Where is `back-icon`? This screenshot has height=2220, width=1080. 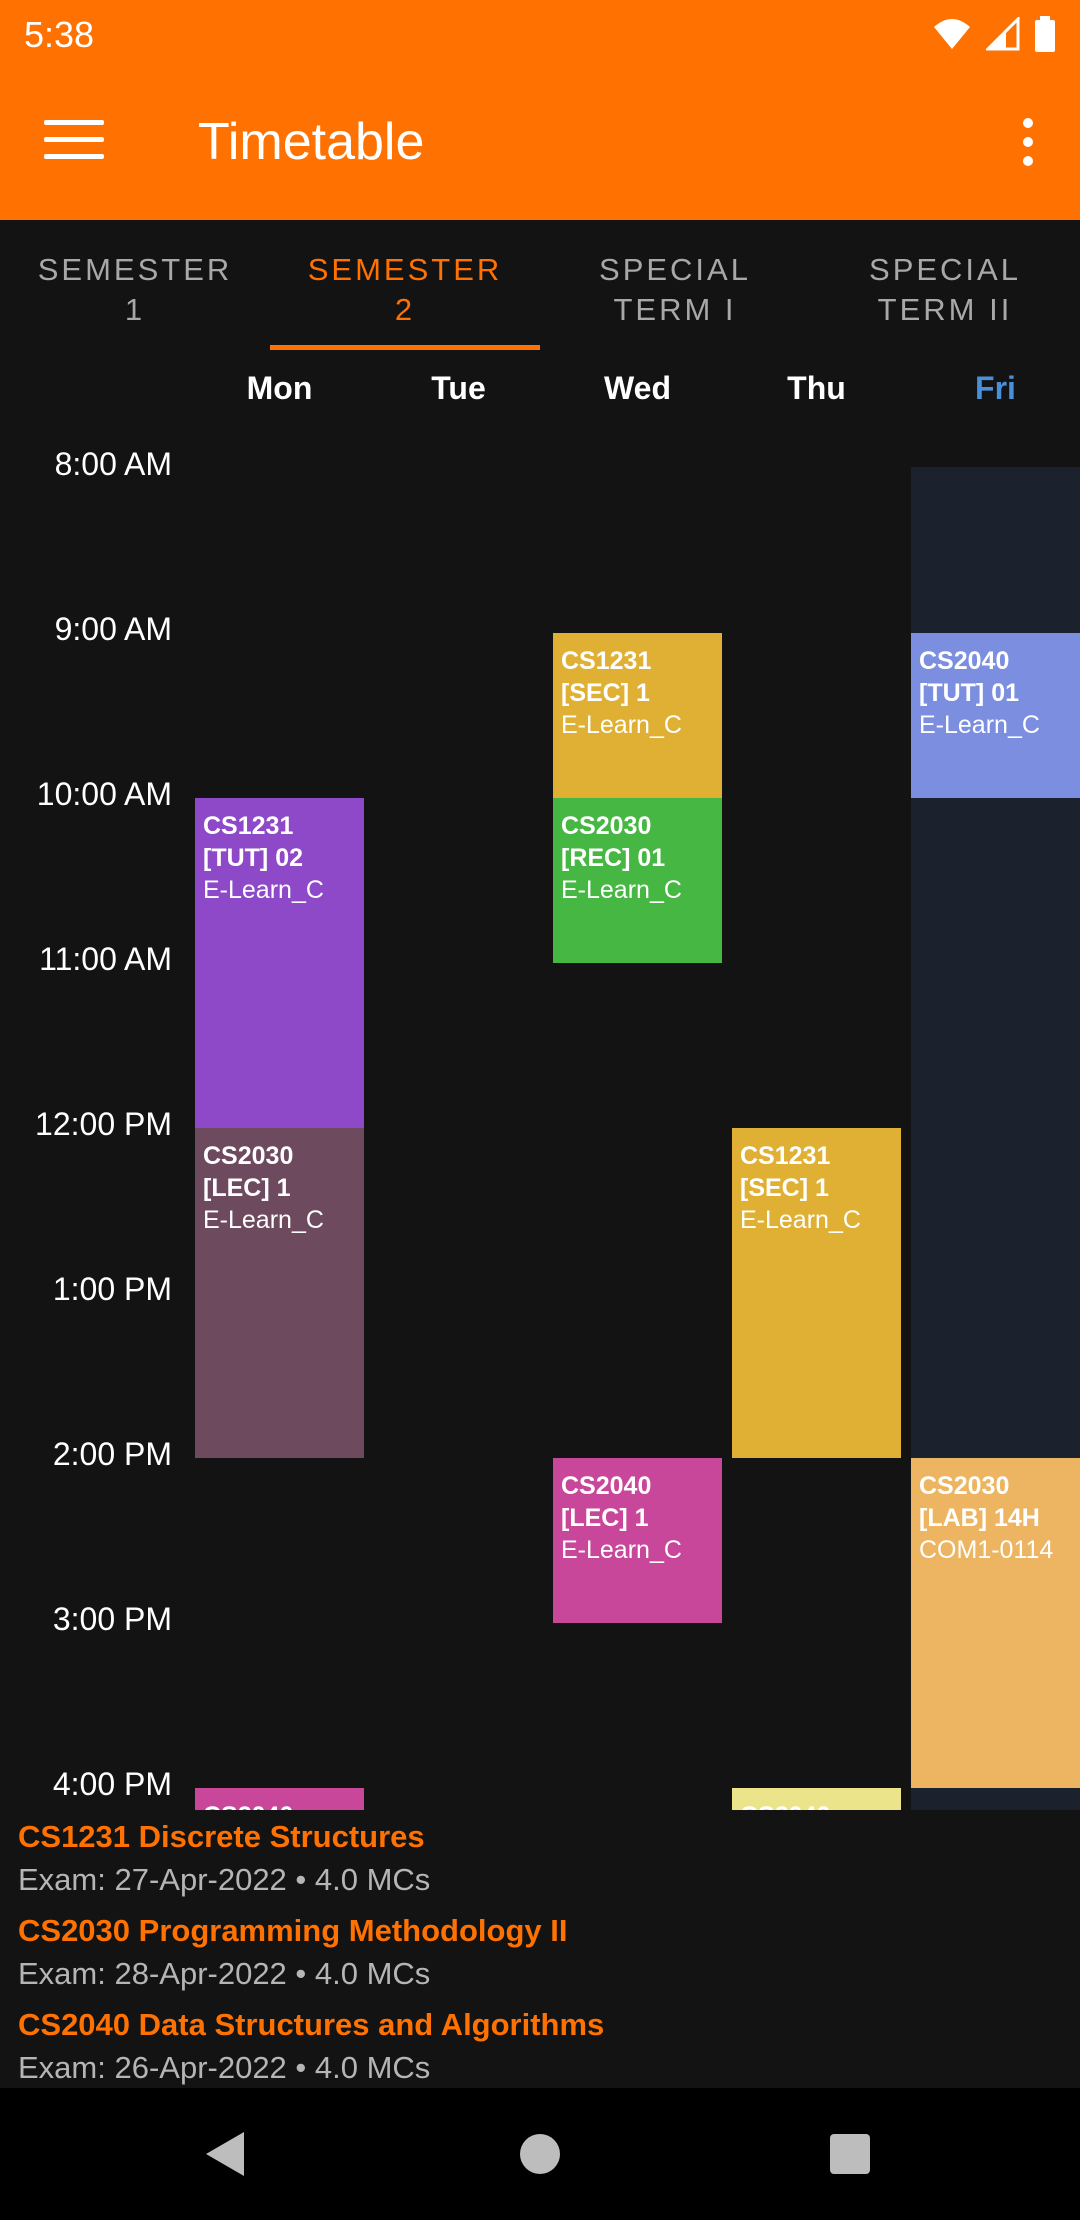
back-icon is located at coordinates (225, 2154).